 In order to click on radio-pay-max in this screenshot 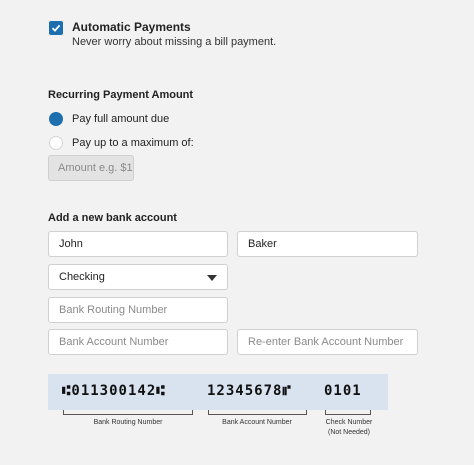, I will do `click(56, 143)`.